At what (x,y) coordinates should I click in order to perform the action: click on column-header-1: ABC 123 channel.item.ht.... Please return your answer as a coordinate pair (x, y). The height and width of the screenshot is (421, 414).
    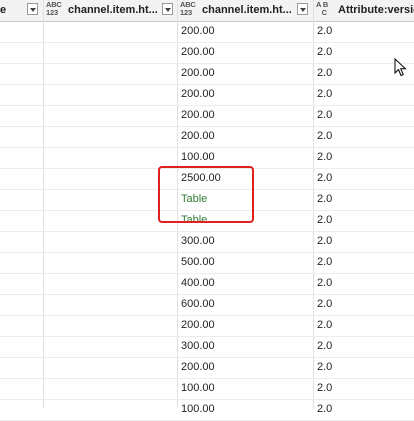
    Looking at the image, I should click on (110, 10).